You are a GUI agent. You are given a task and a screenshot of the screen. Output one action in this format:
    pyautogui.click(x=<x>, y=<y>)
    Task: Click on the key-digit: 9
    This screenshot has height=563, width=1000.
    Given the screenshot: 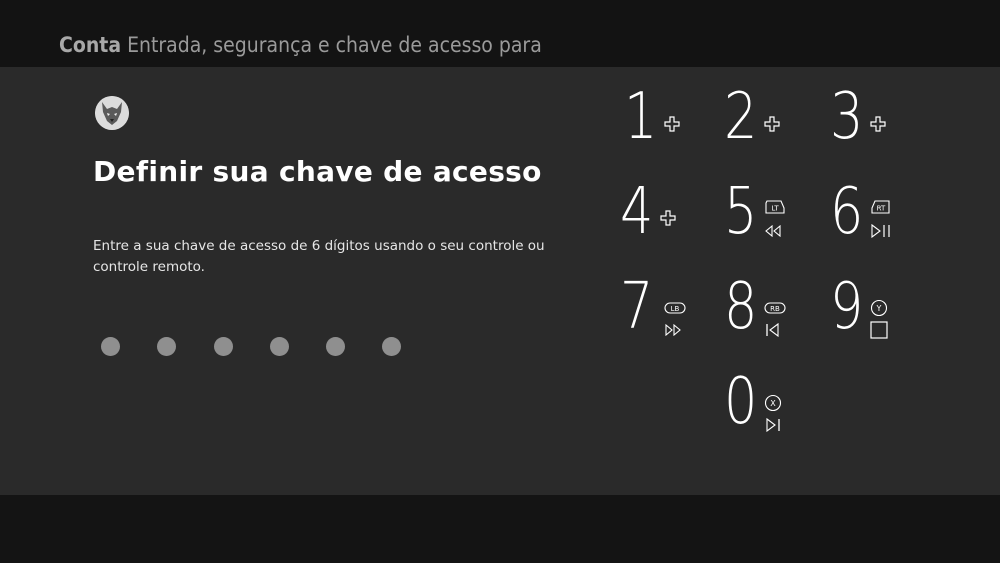 What is the action you would take?
    pyautogui.click(x=847, y=307)
    